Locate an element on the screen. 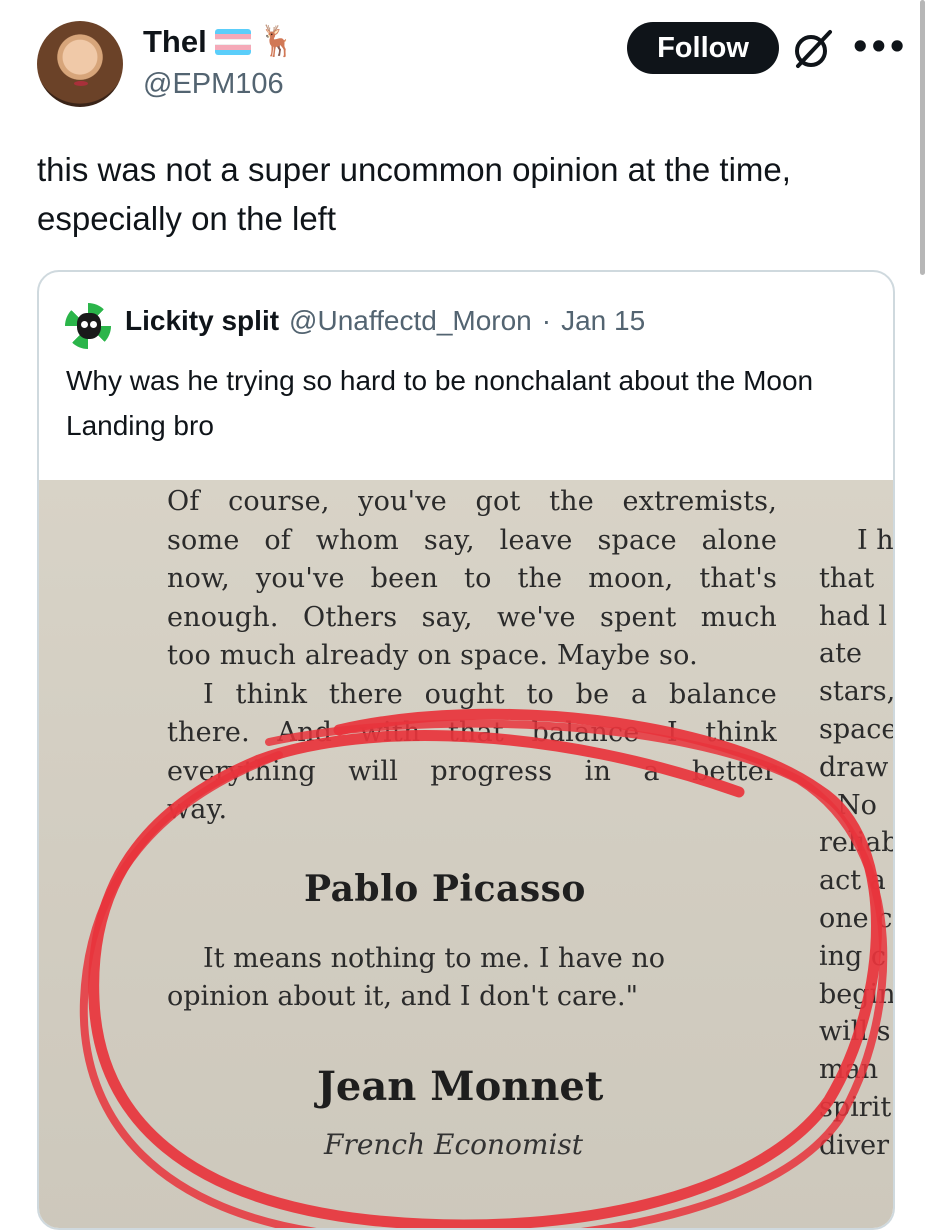 This screenshot has width=934, height=1230. photo-line: I h is located at coordinates (875, 540).